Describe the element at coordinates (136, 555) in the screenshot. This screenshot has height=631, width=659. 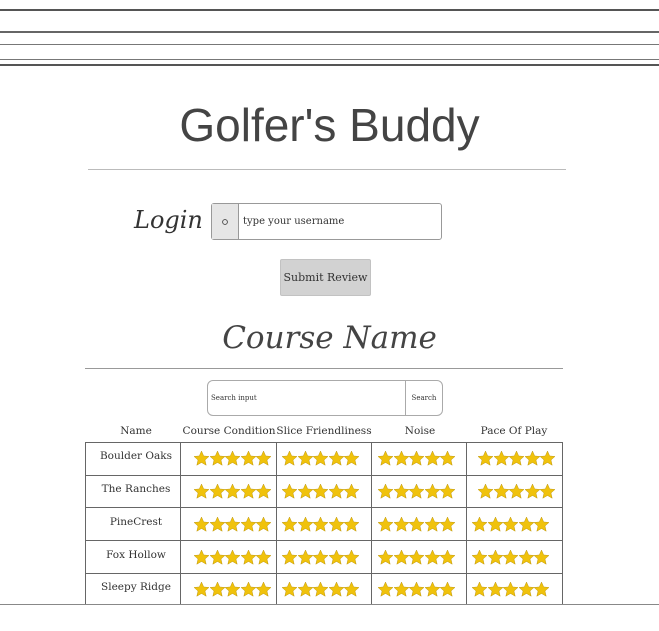
I see `course-name-cell: Fox Hollow` at that location.